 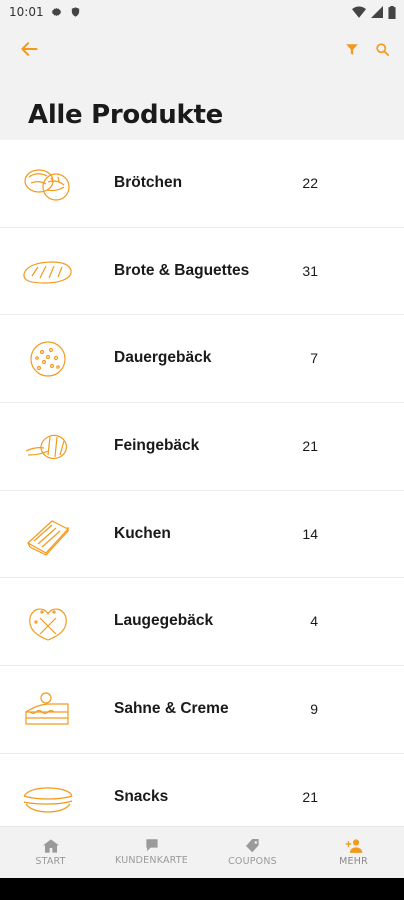 I want to click on product-label: Kuchen, so click(x=142, y=533).